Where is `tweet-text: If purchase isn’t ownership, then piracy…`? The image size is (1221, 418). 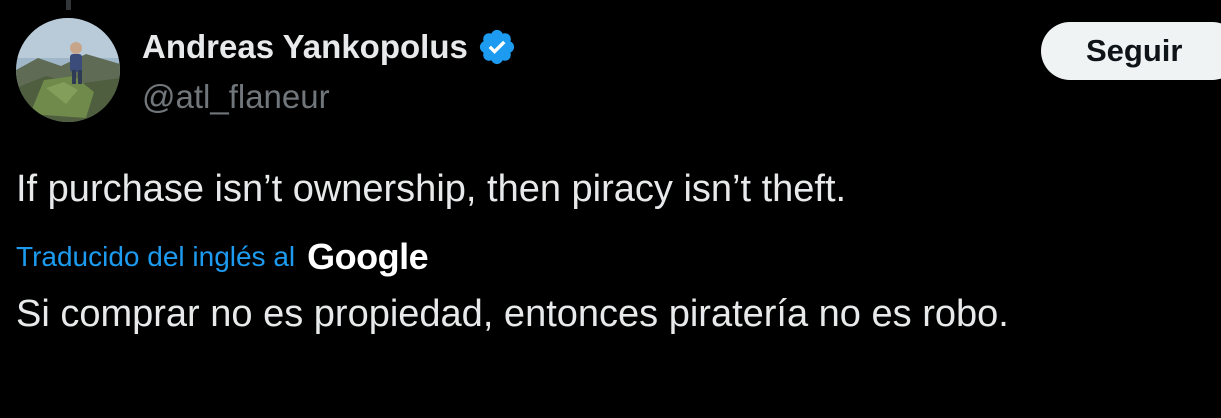 tweet-text: If purchase isn’t ownership, then piracy… is located at coordinates (431, 189).